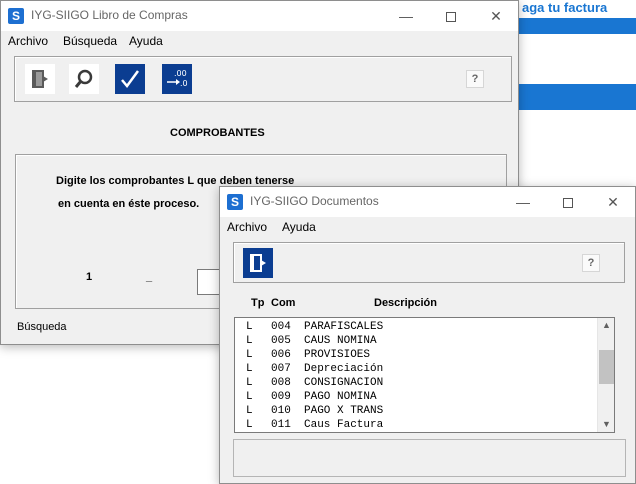 The width and height of the screenshot is (636, 484). I want to click on column-header-com: Com, so click(283, 303).